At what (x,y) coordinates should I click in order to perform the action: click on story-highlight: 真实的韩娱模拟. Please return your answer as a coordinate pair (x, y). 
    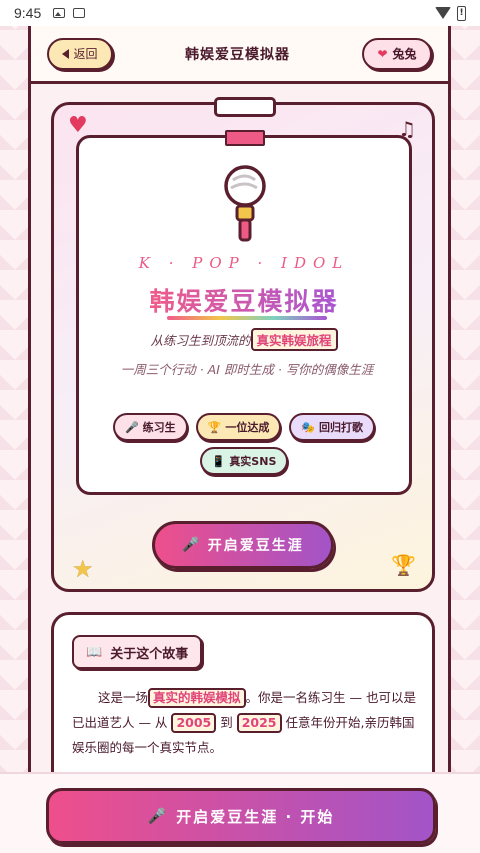
    Looking at the image, I should click on (197, 698).